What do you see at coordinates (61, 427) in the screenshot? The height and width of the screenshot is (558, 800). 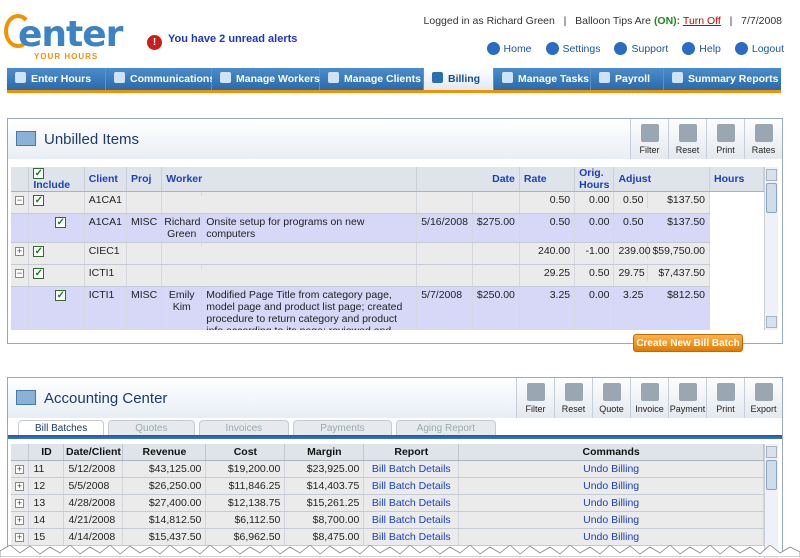 I see `tab-bill-batches: Bill Batches` at bounding box center [61, 427].